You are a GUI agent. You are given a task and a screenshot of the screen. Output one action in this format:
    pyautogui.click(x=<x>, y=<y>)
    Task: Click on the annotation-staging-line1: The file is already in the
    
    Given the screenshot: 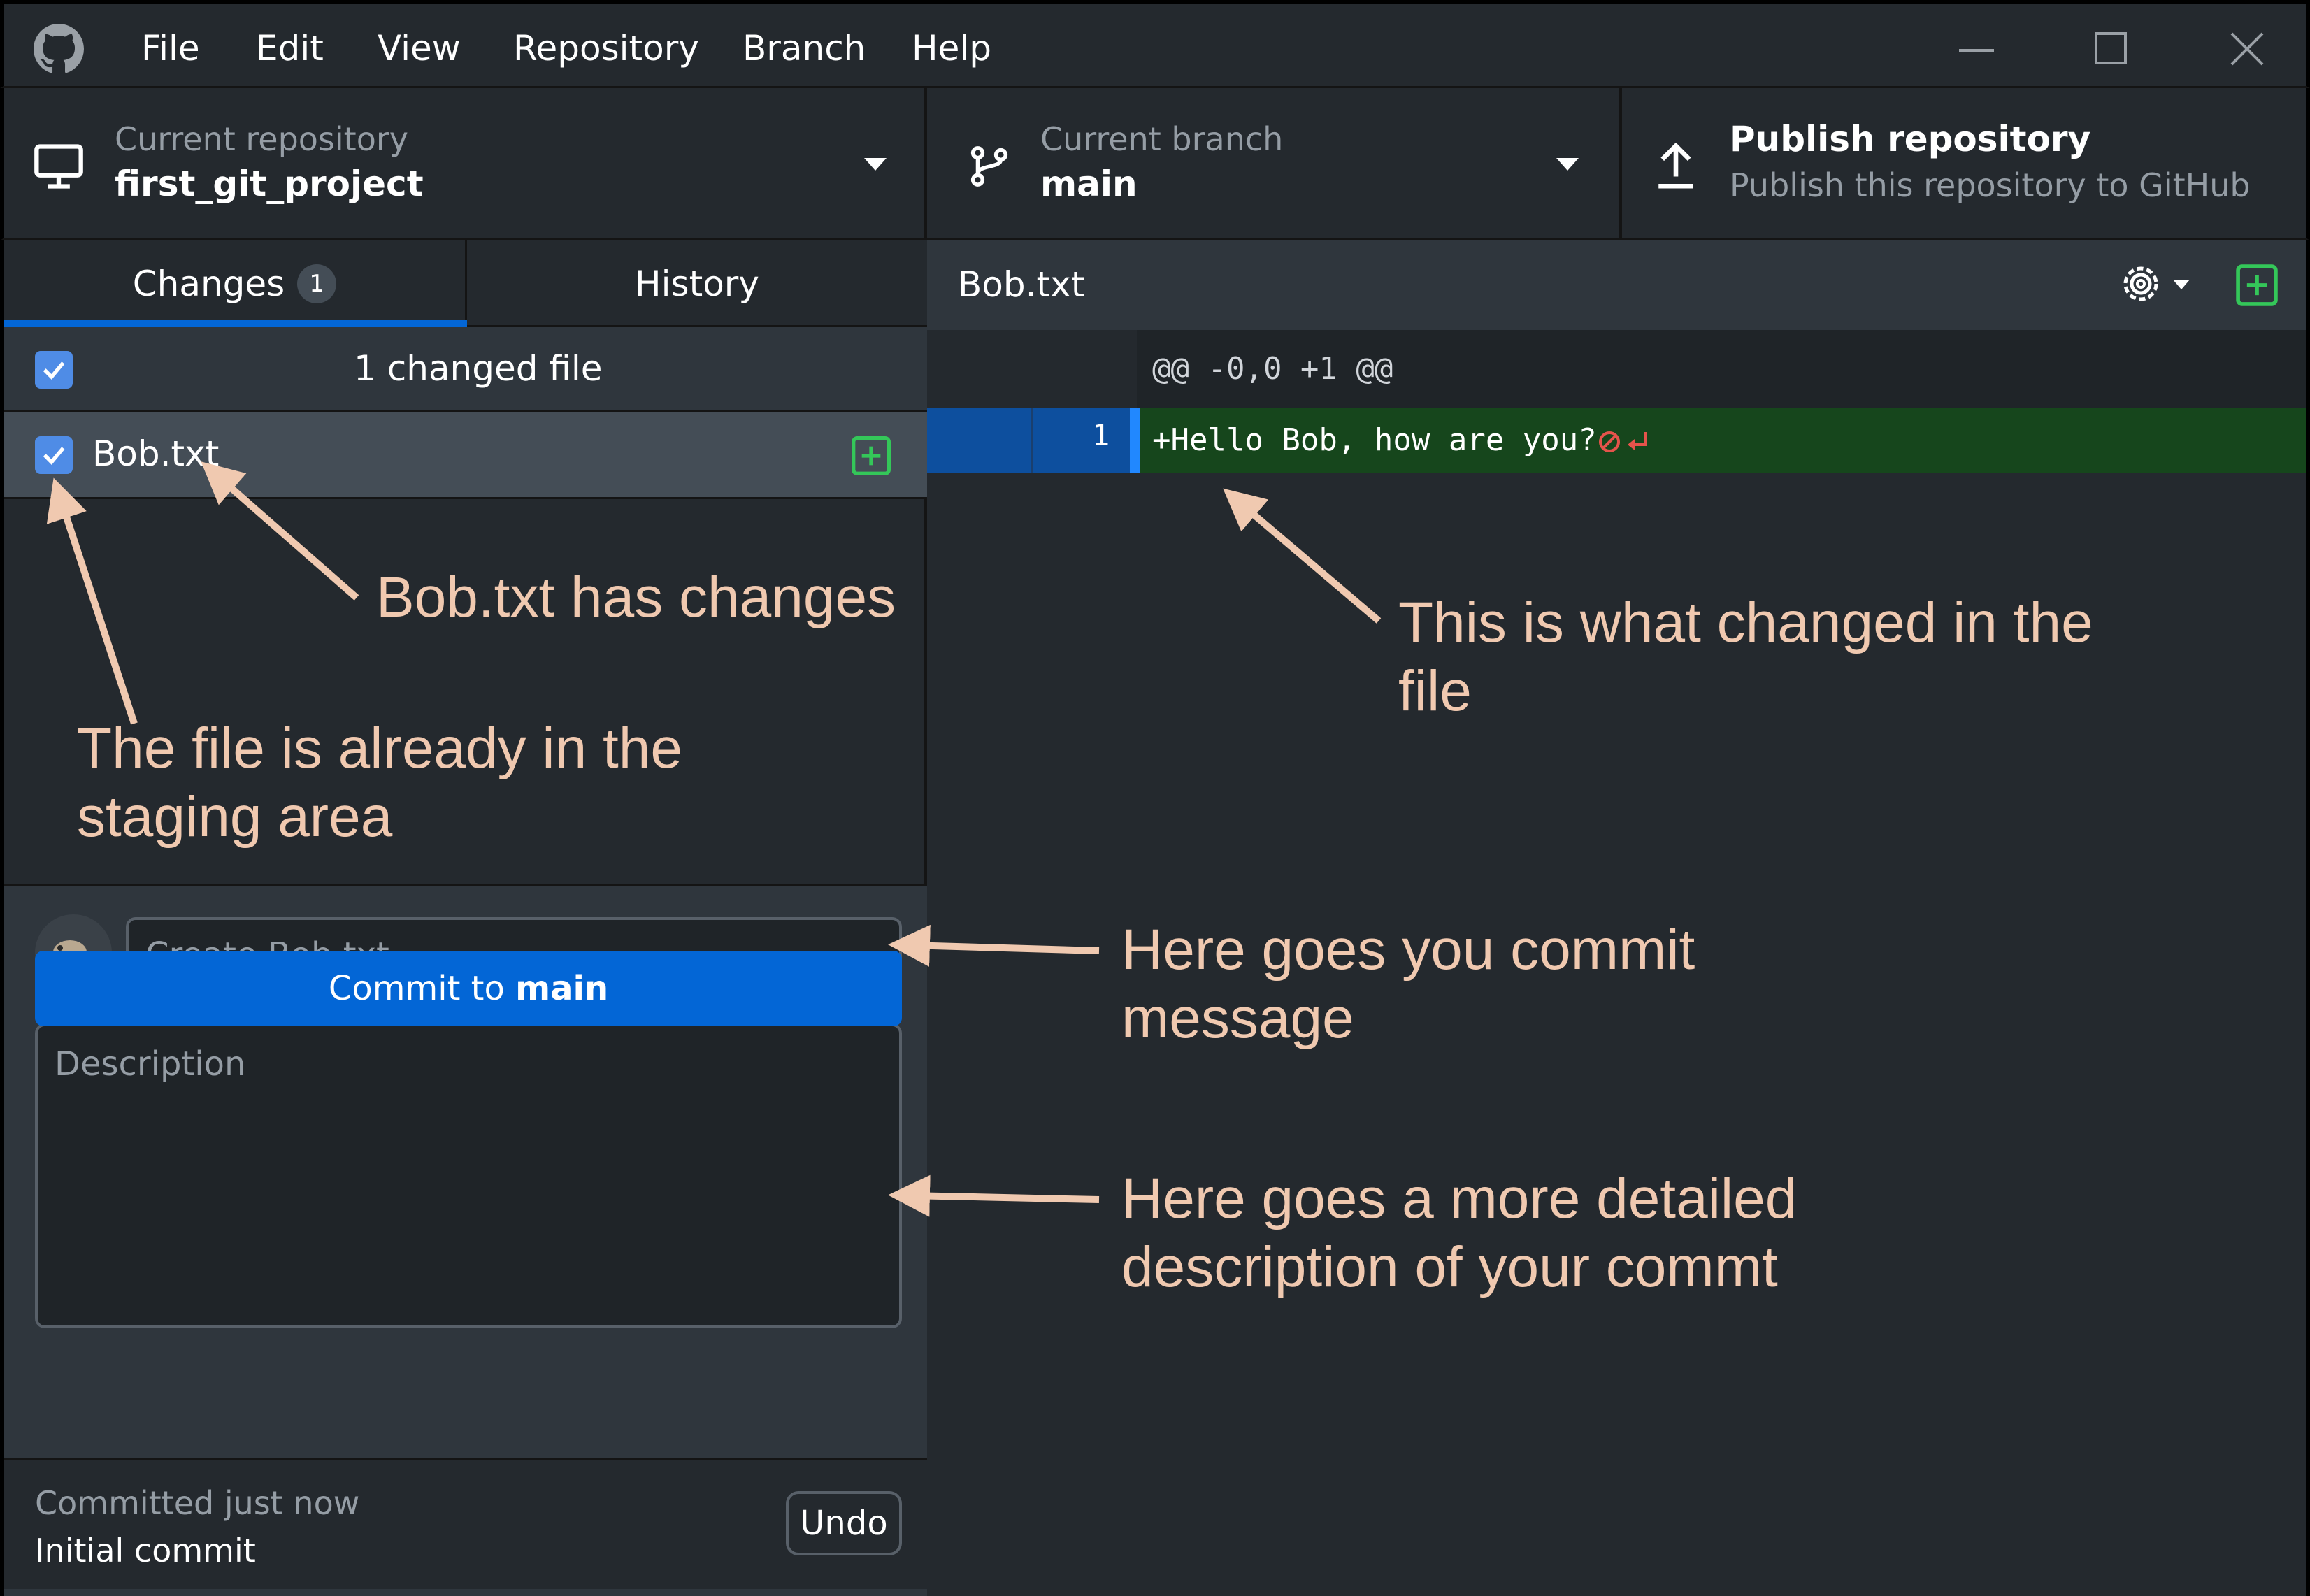 What is the action you would take?
    pyautogui.click(x=380, y=748)
    